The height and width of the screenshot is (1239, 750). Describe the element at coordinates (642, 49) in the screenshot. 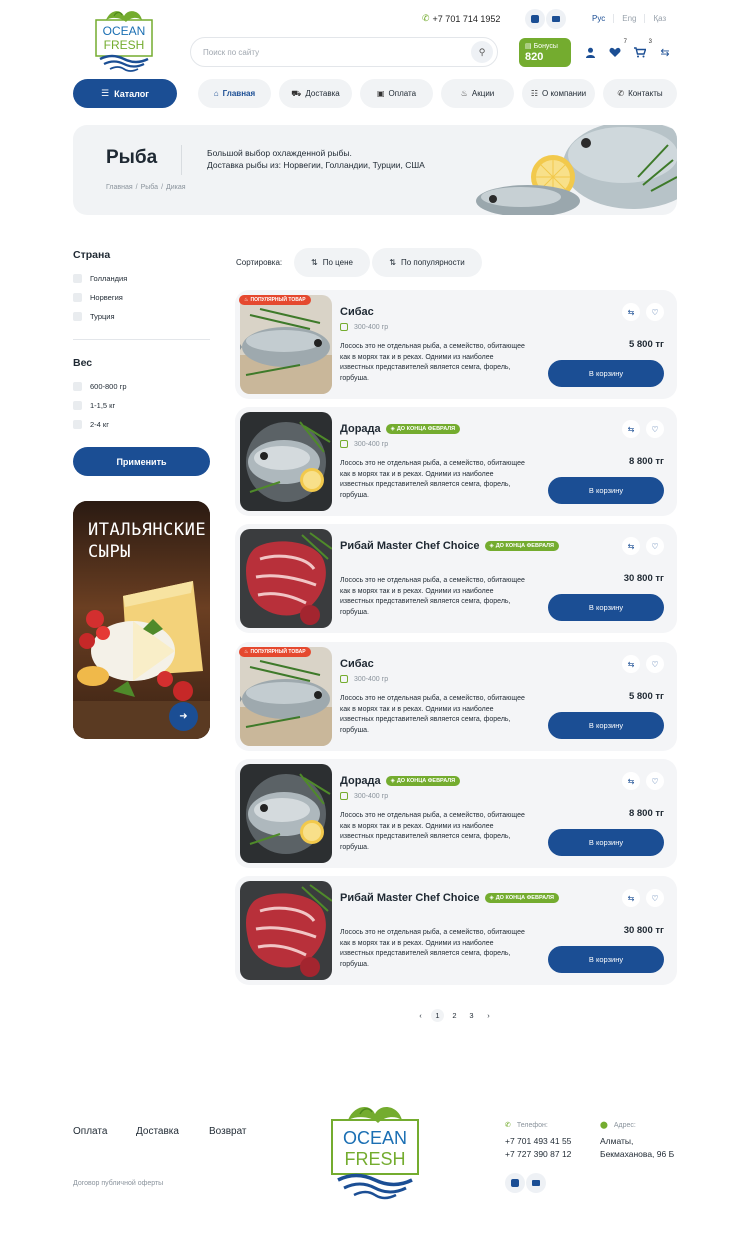

I see `cart-icon: 3` at that location.